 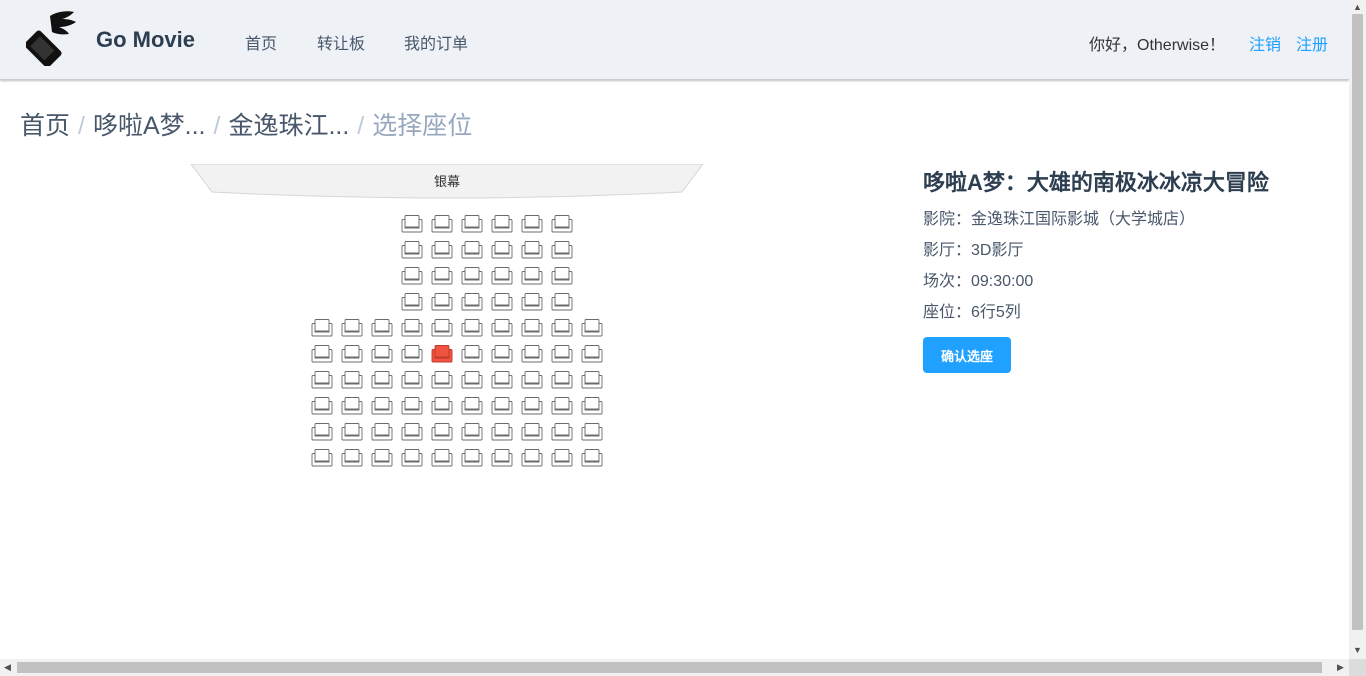 I want to click on scroll-down-icon: ▼, so click(x=1357, y=650).